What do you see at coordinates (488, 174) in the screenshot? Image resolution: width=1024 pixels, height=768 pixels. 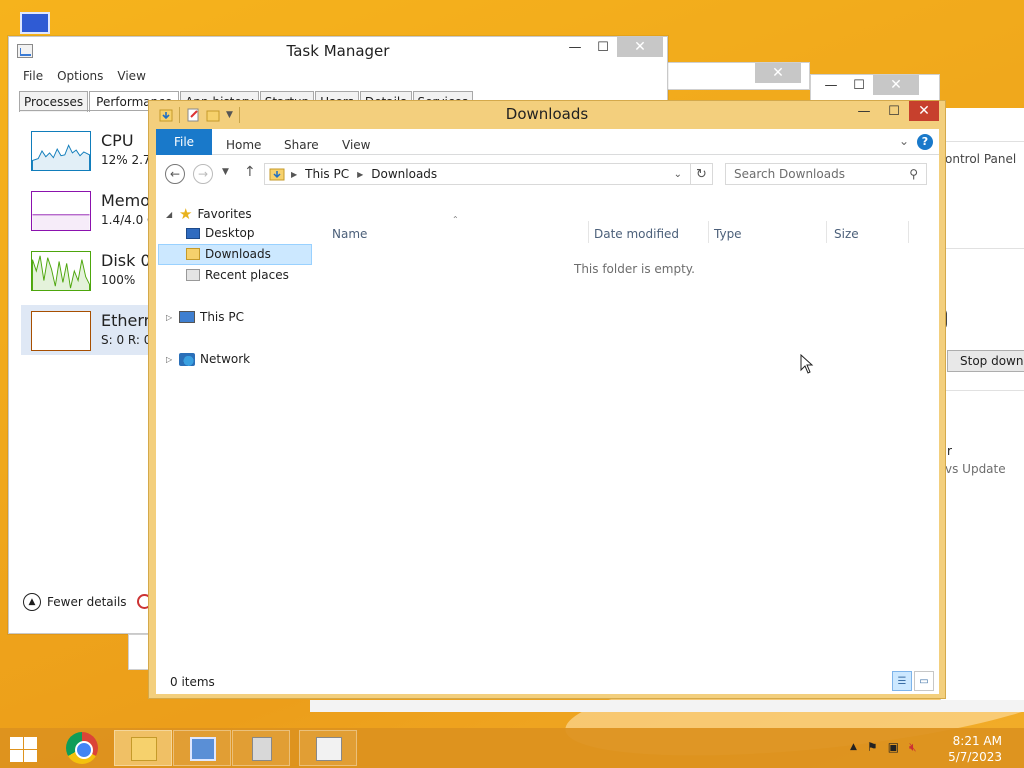 I see `address-bar: ▶ This PC ▶ Downloads ⌄` at bounding box center [488, 174].